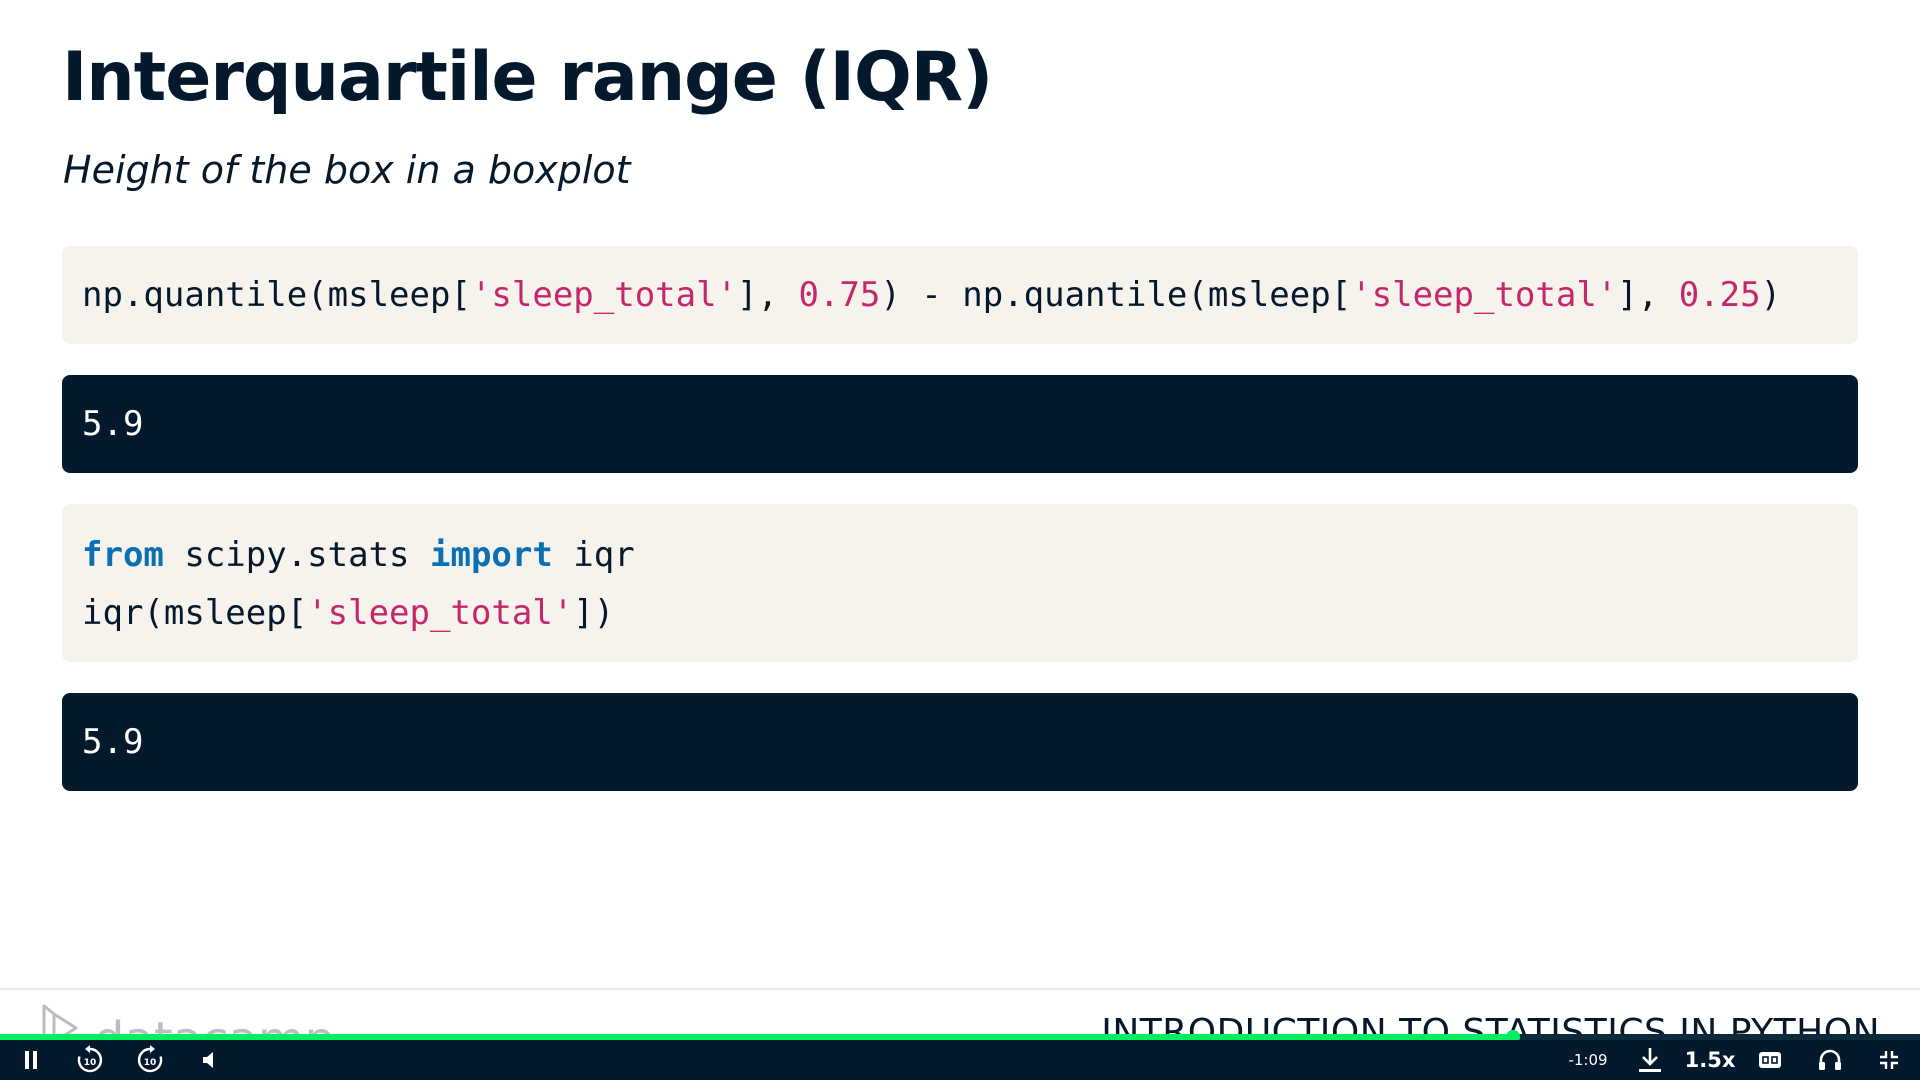 This screenshot has width=1920, height=1080. What do you see at coordinates (1771, 295) in the screenshot?
I see `code-text: )` at bounding box center [1771, 295].